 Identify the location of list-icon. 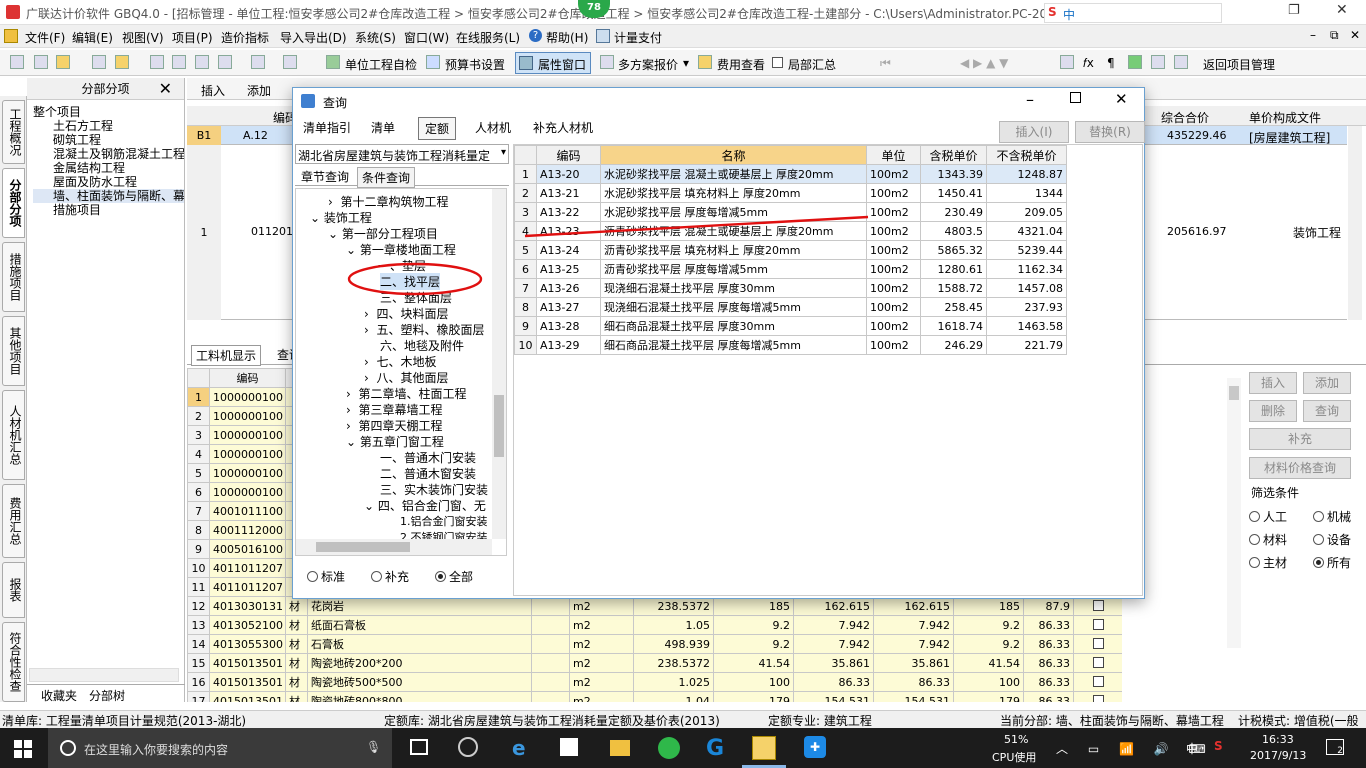
(1181, 62).